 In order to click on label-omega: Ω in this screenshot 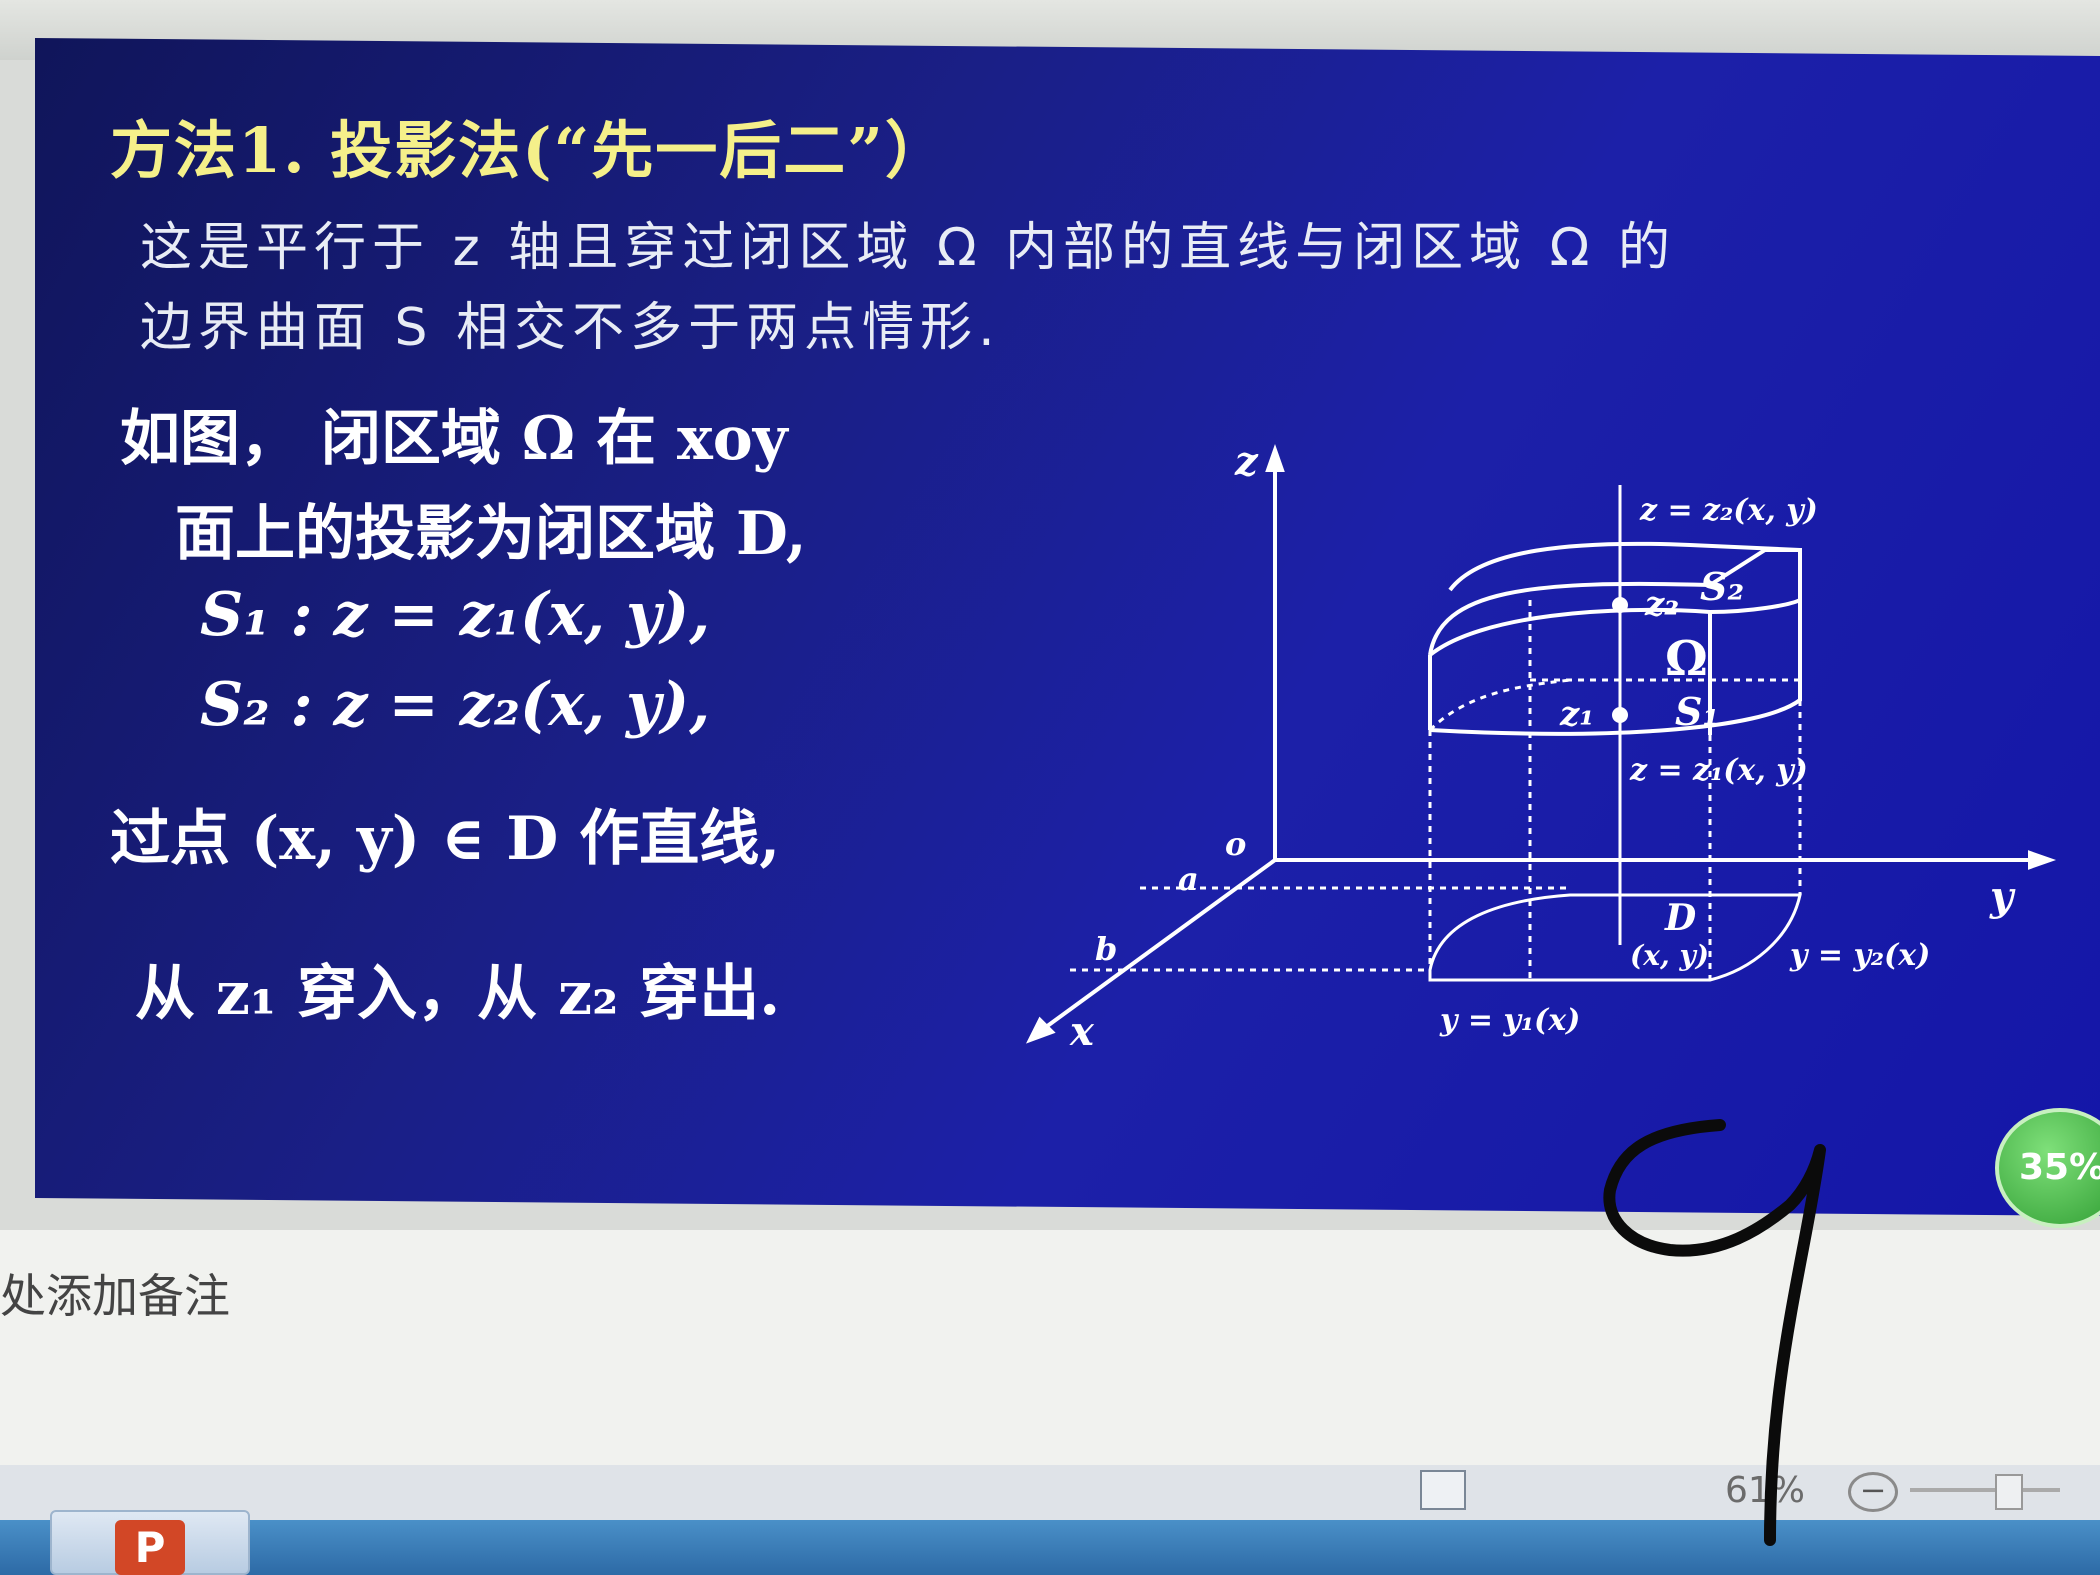, I will do `click(1686, 659)`.